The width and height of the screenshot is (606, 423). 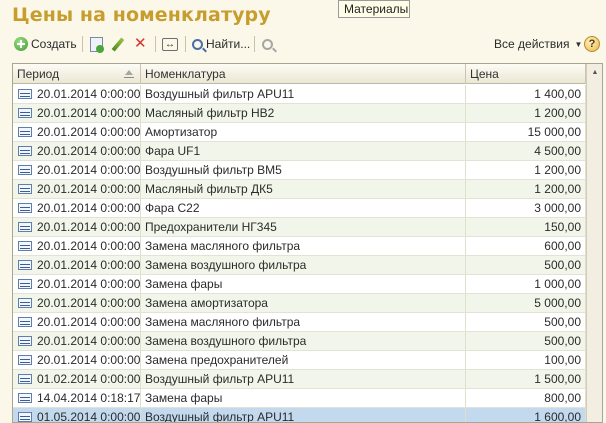 What do you see at coordinates (77, 398) in the screenshot?
I see `cell-period: 14.04.2014 0:18:17` at bounding box center [77, 398].